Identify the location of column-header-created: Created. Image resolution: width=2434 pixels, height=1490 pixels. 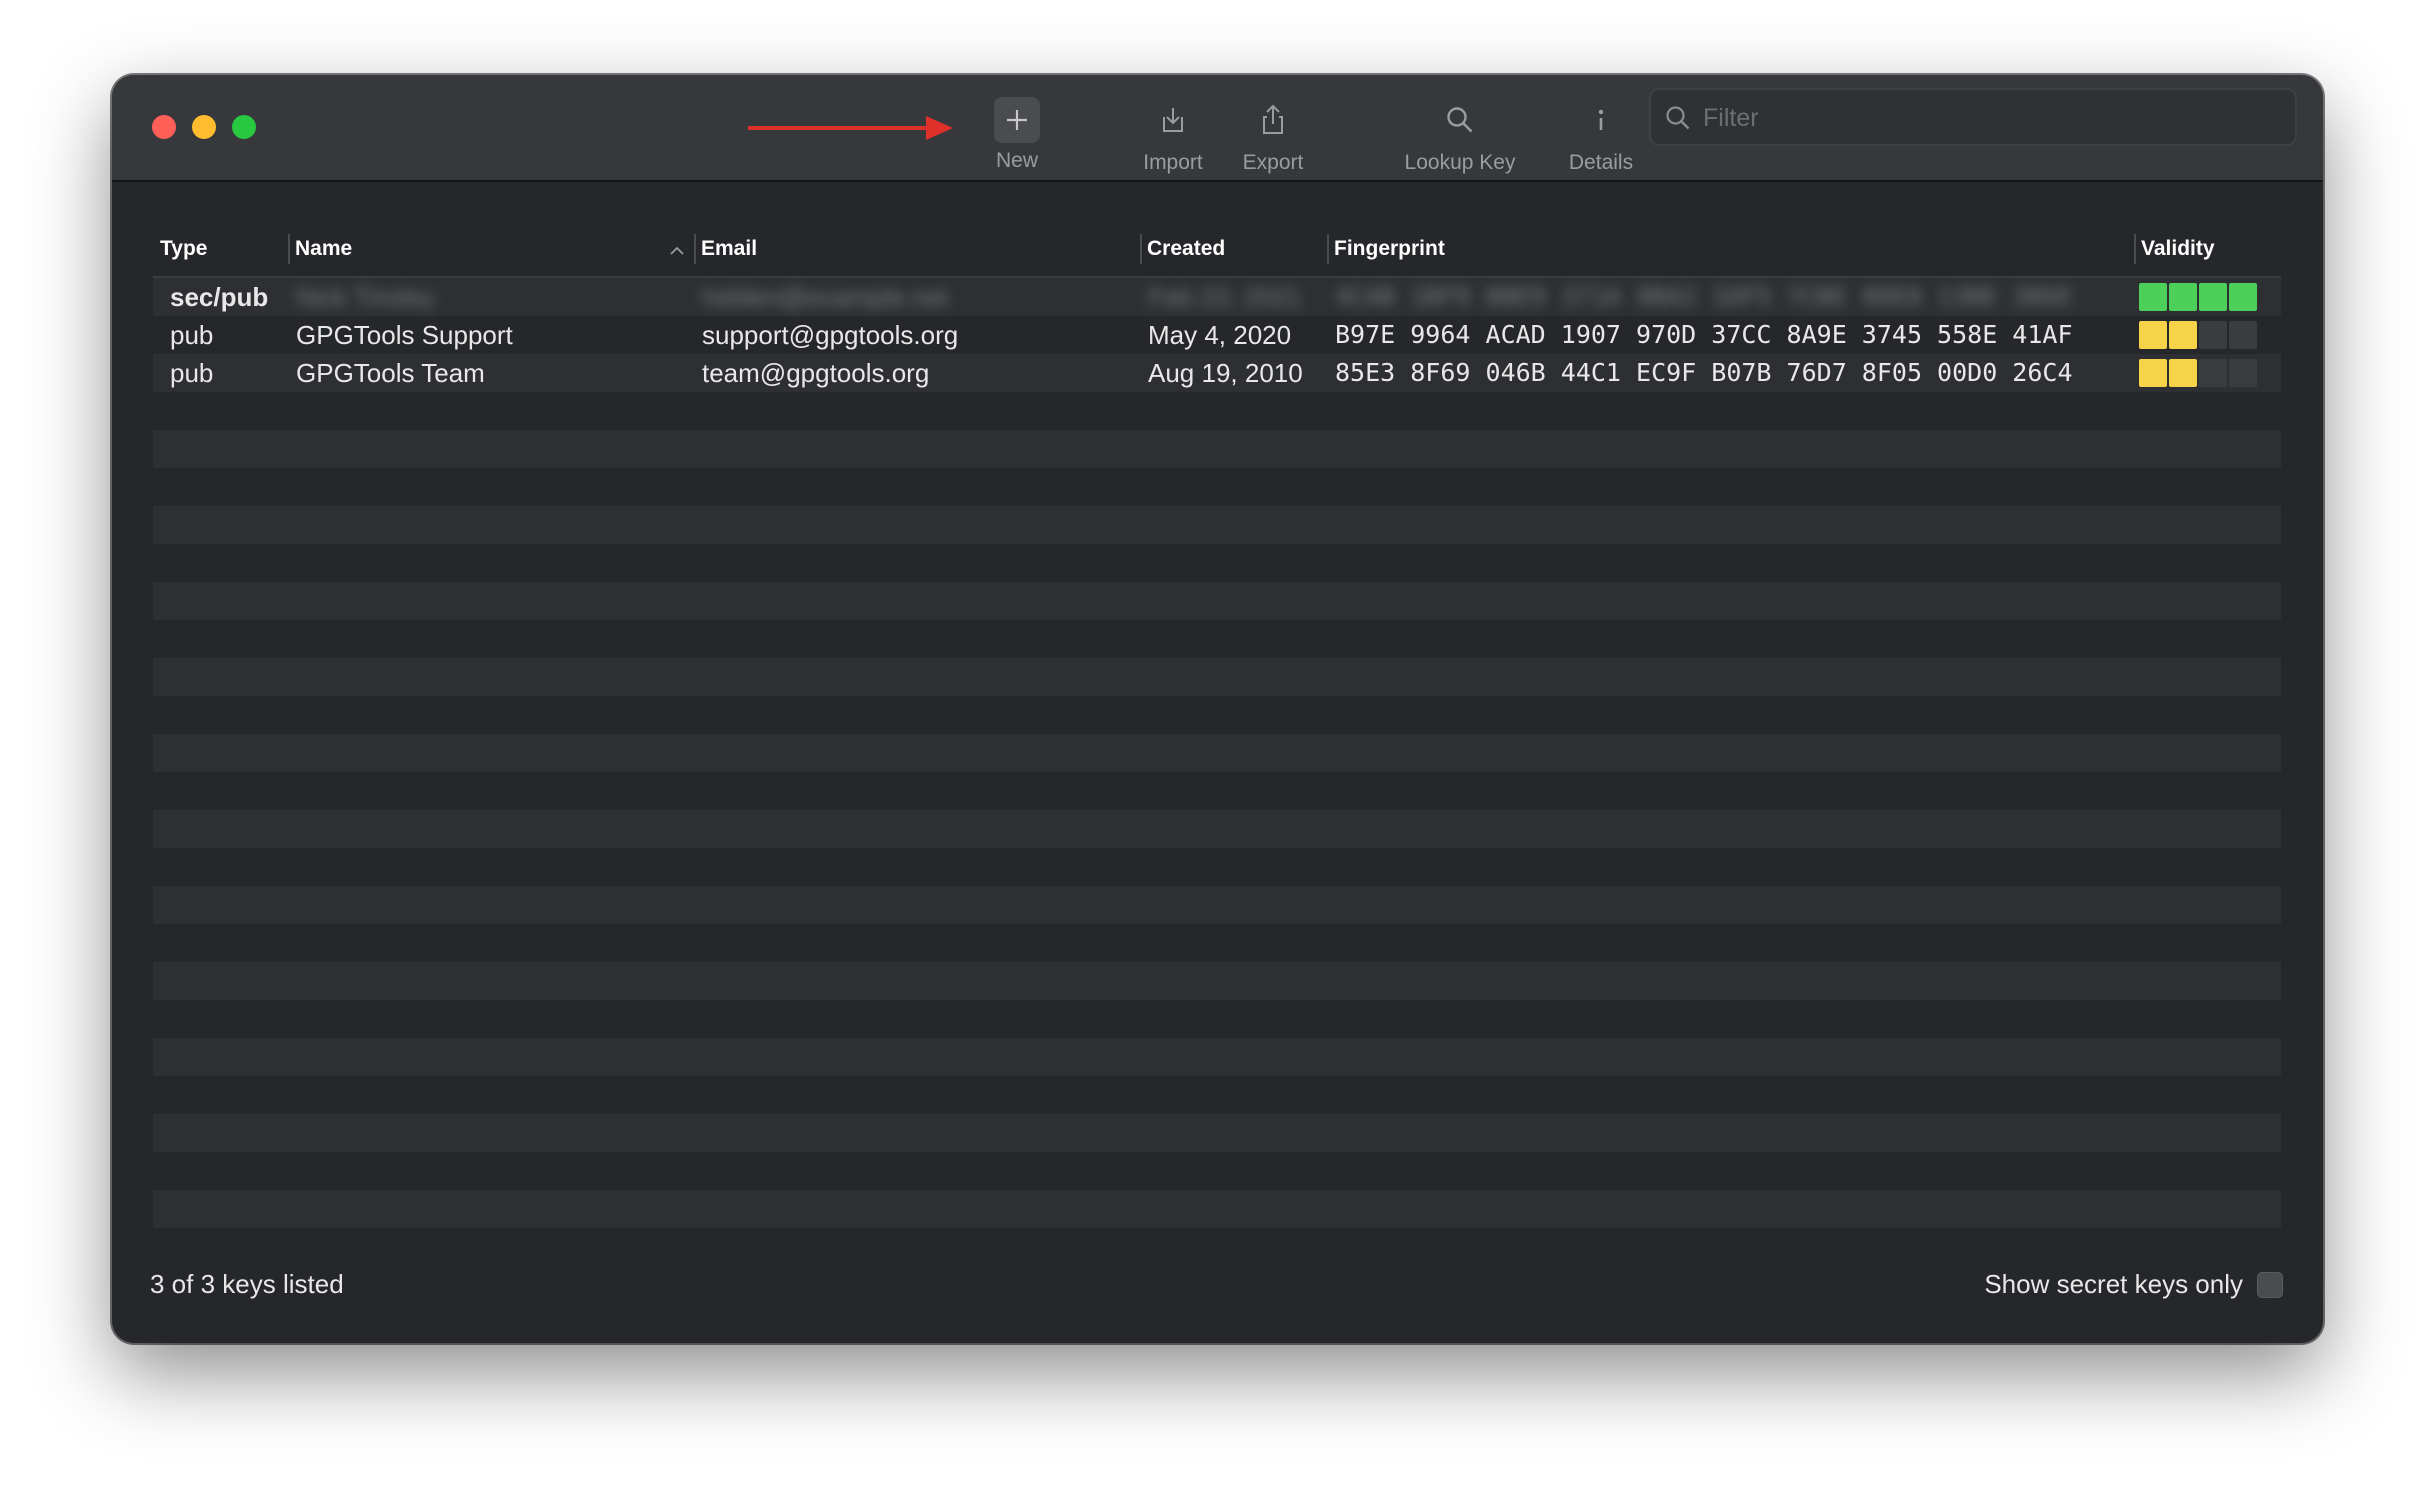
(1233, 249).